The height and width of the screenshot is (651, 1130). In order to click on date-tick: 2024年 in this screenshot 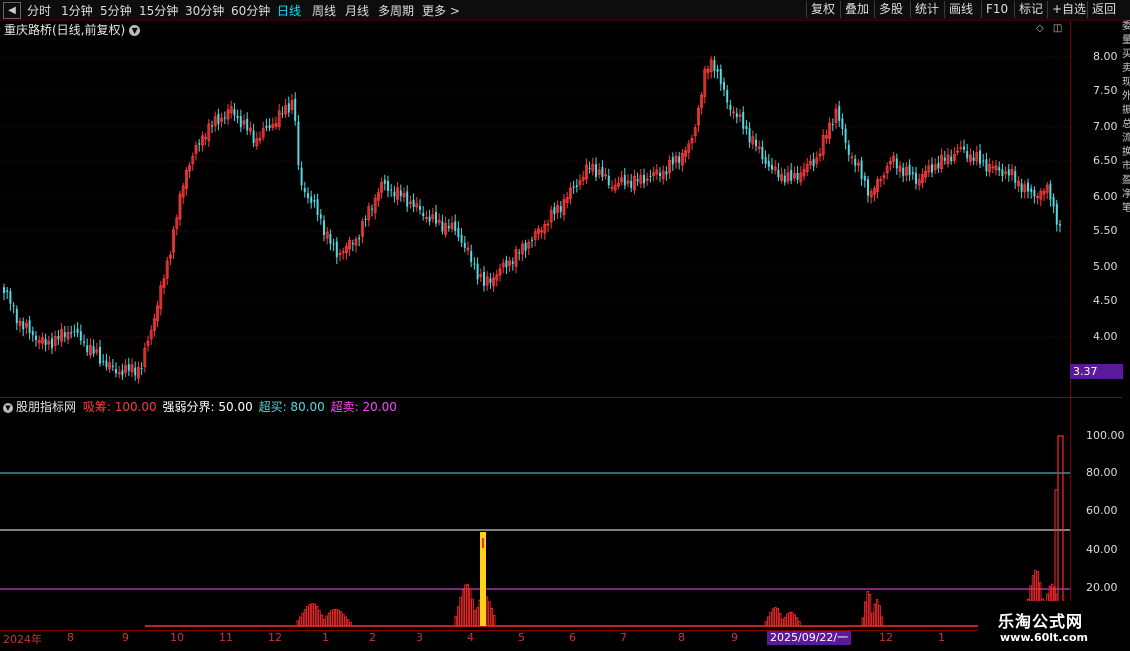, I will do `click(22, 639)`.